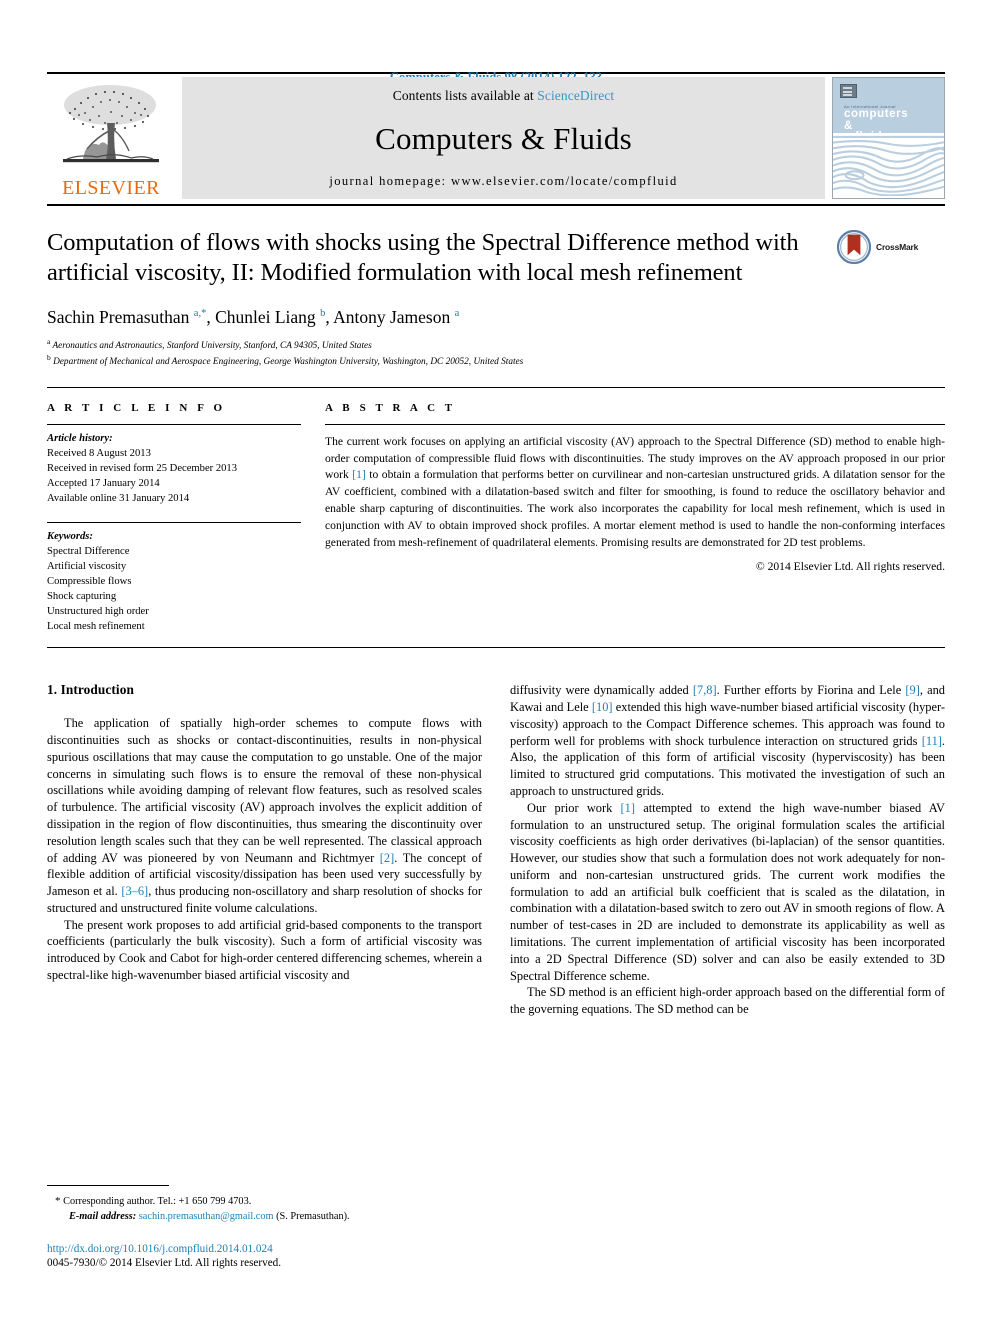  Describe the element at coordinates (465, 95) in the screenshot. I see `contents-prefix: Contents lists available at` at that location.